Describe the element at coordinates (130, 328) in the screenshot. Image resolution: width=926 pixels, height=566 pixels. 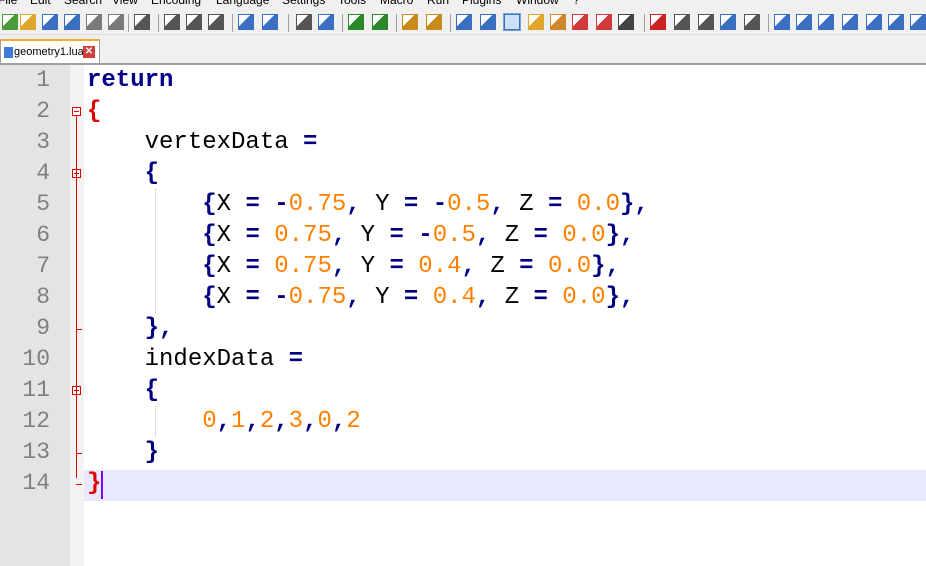
I see `code-line: },` at that location.